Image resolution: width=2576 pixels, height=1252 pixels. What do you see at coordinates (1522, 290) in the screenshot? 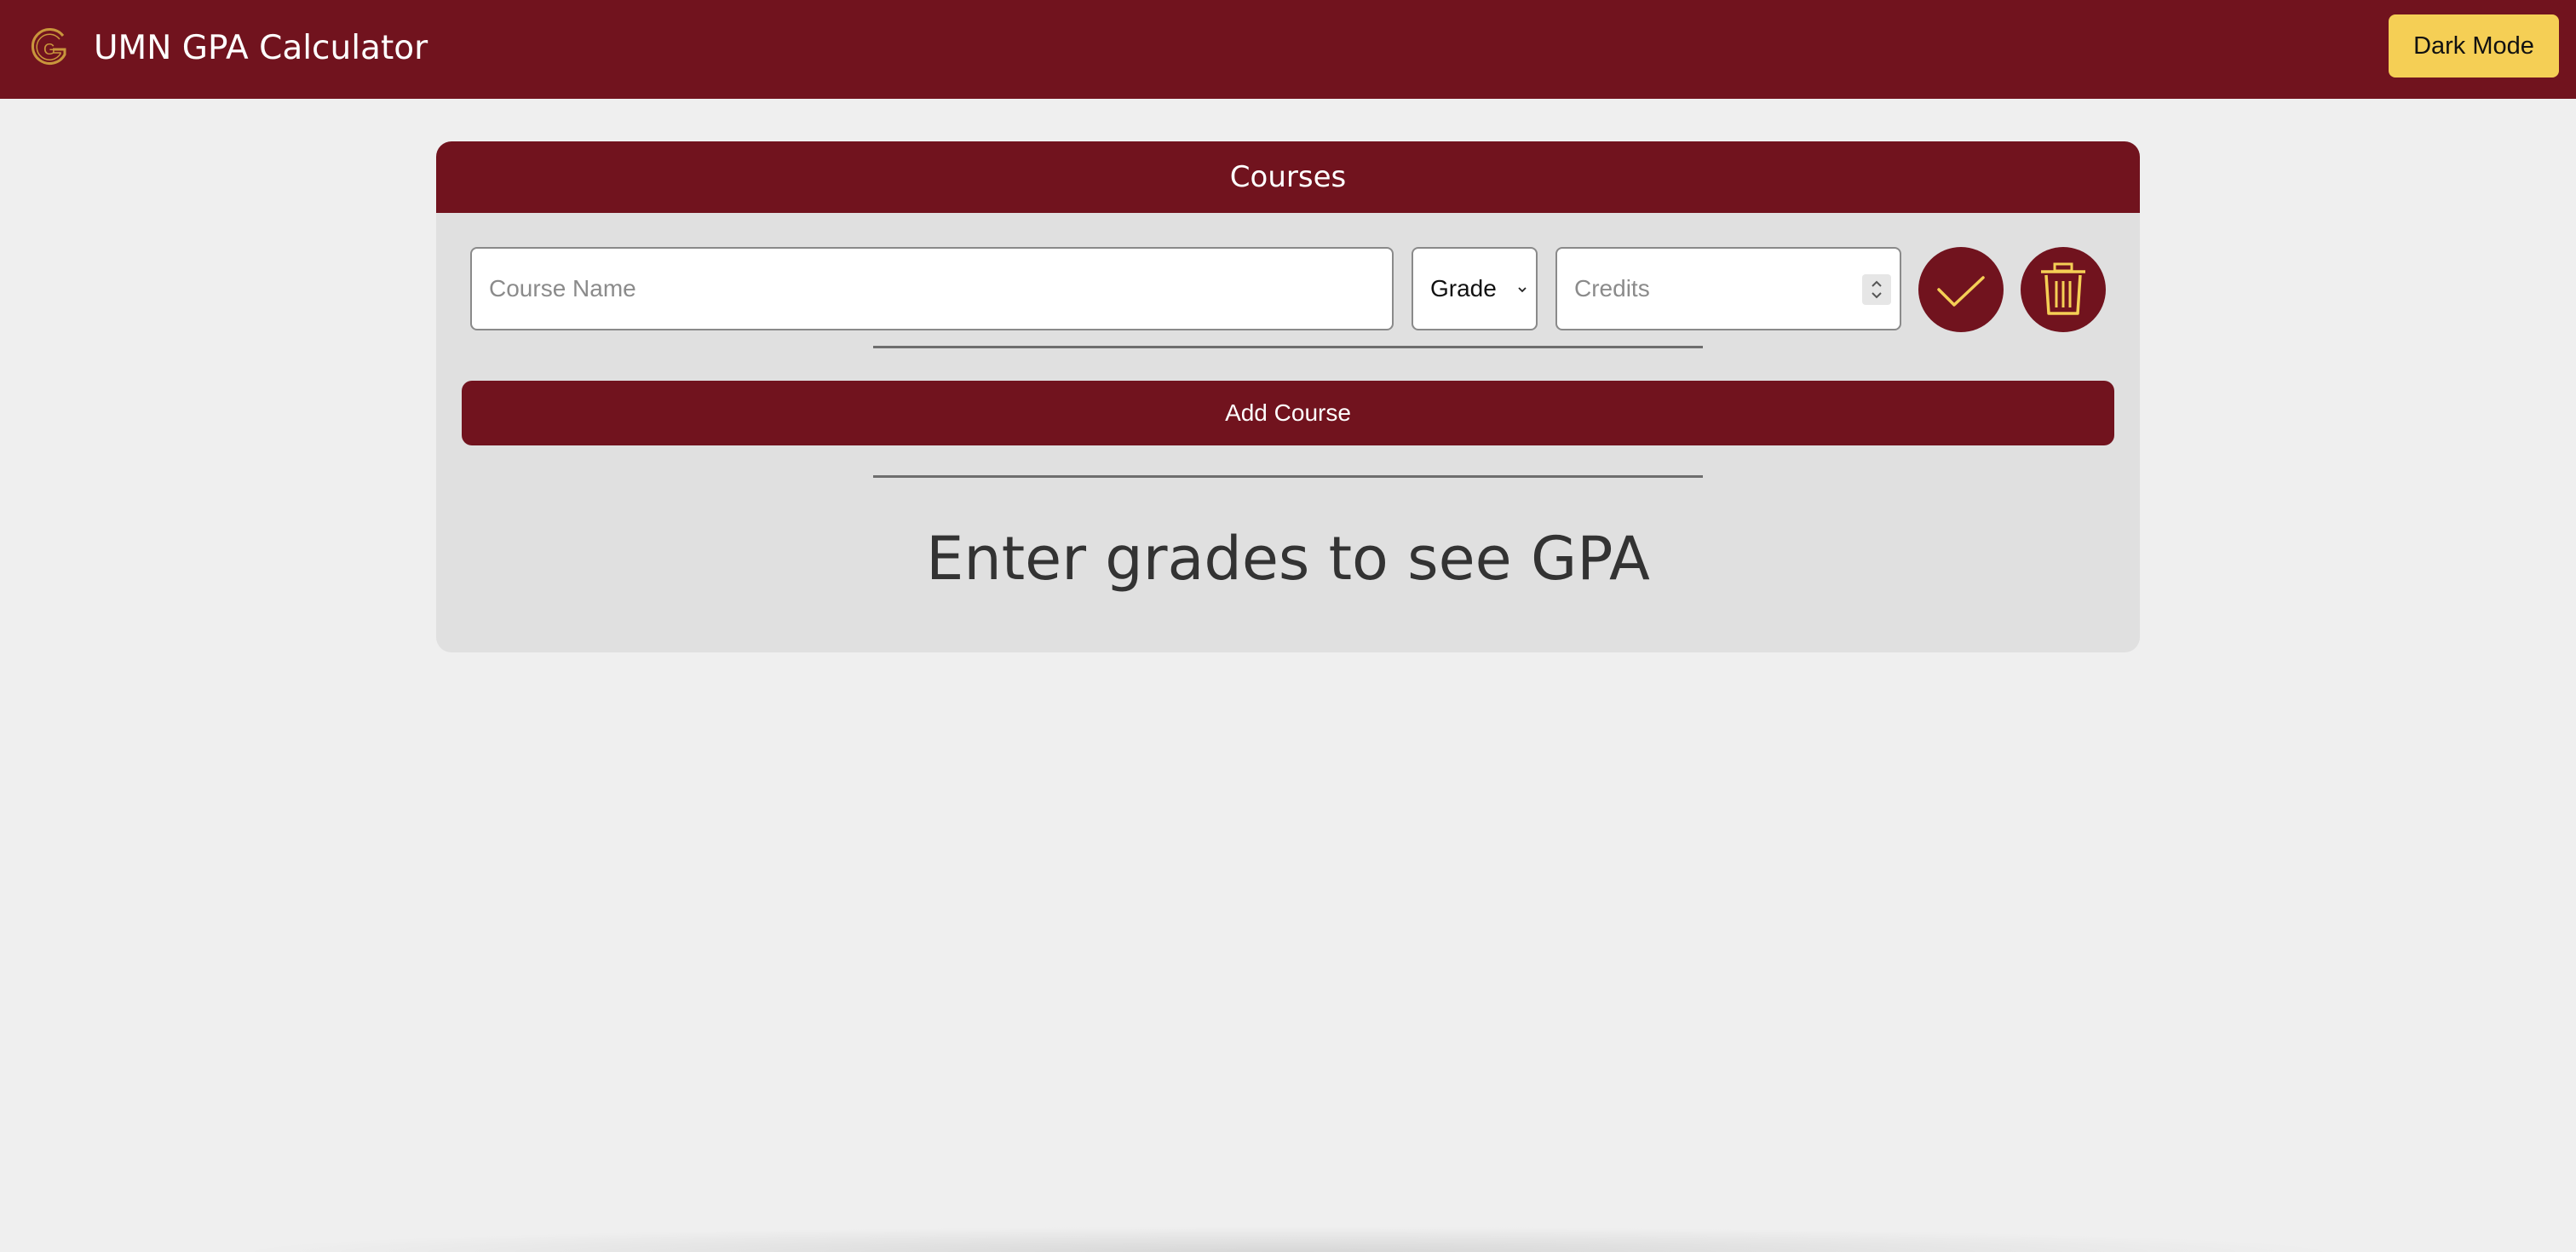
I see `chevron-down-icon` at bounding box center [1522, 290].